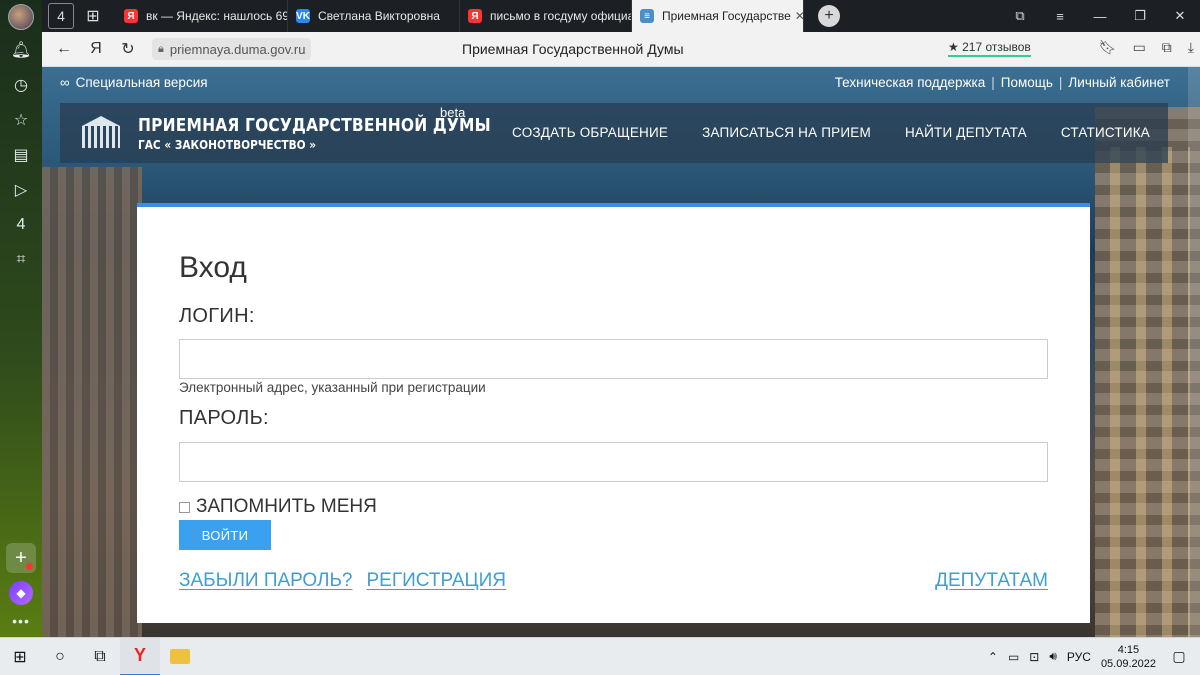 This screenshot has height=675, width=1200. I want to click on support-link: Техническая поддержка, so click(910, 82).